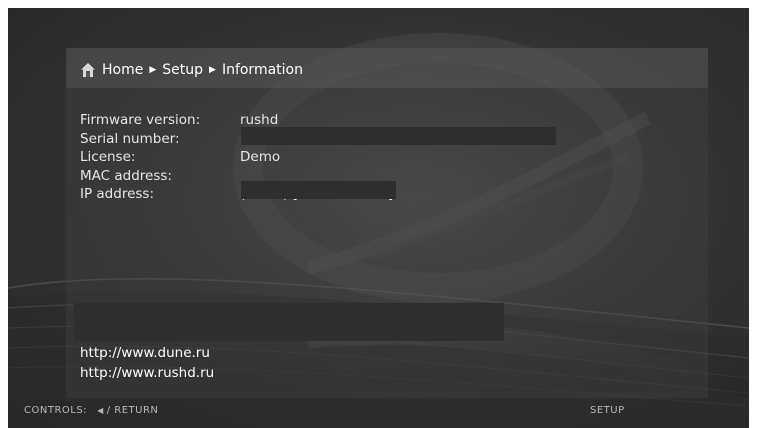  Describe the element at coordinates (140, 120) in the screenshot. I see `firmware-label: Firmware version:` at that location.